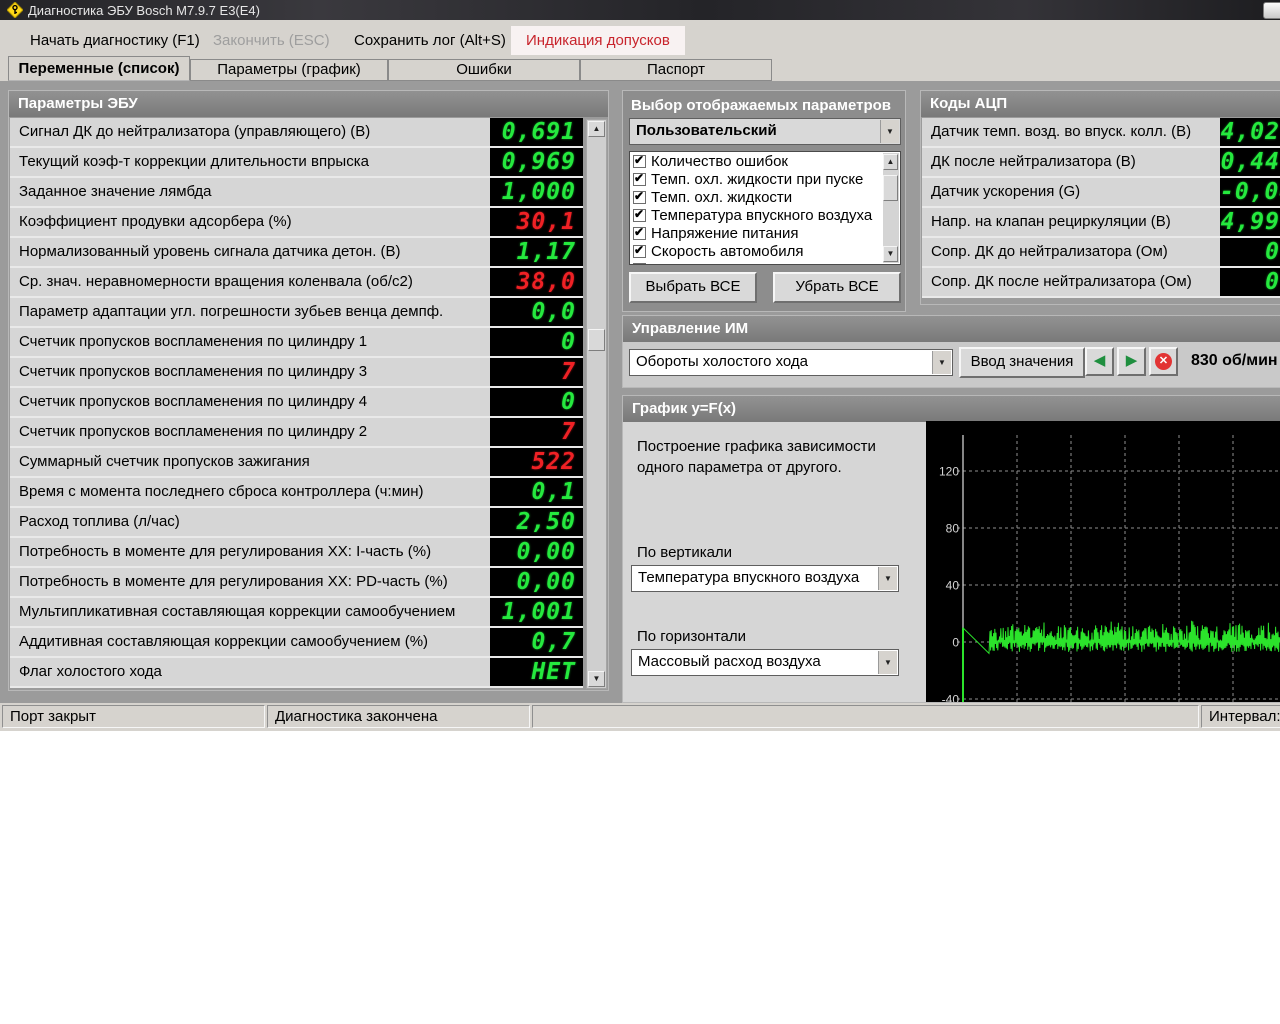  What do you see at coordinates (951, 698) in the screenshot?
I see `svg-text: -40` at bounding box center [951, 698].